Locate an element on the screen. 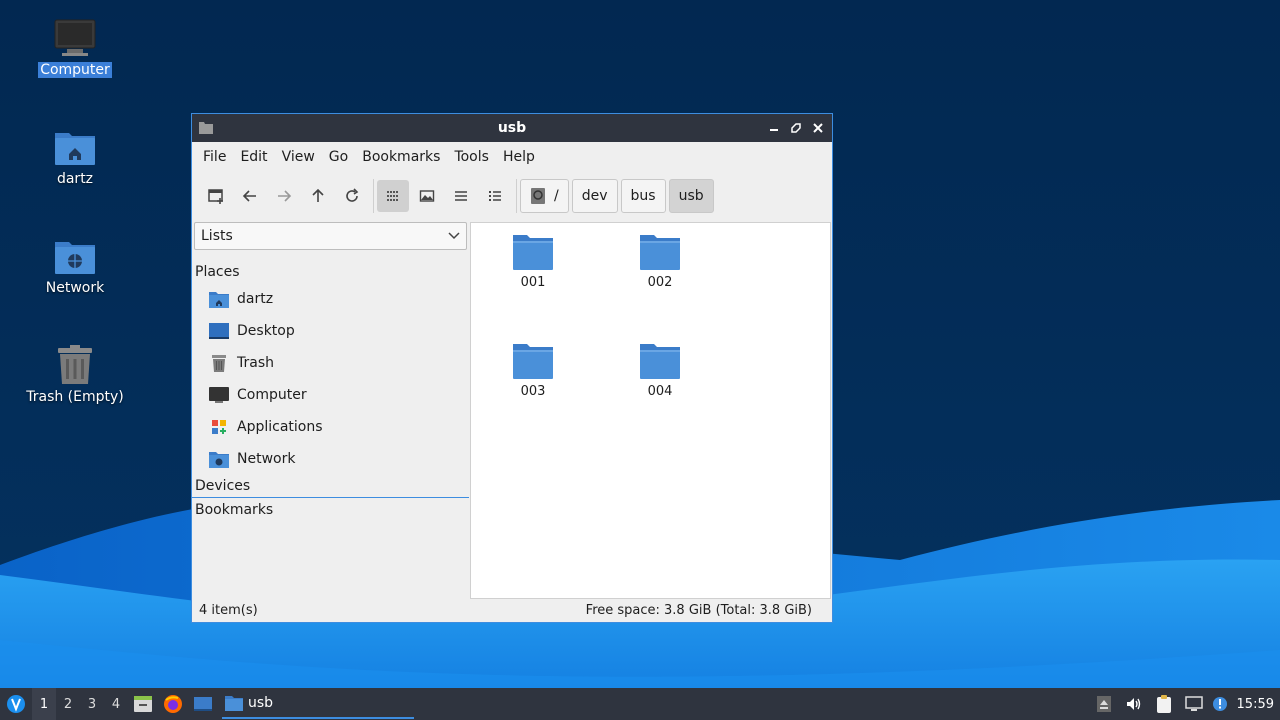 This screenshot has width=1280, height=720. up-icon is located at coordinates (318, 195).